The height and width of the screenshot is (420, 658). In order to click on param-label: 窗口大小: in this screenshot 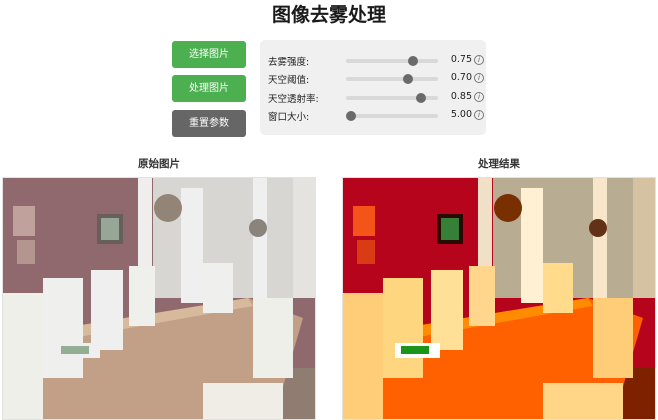, I will do `click(289, 117)`.